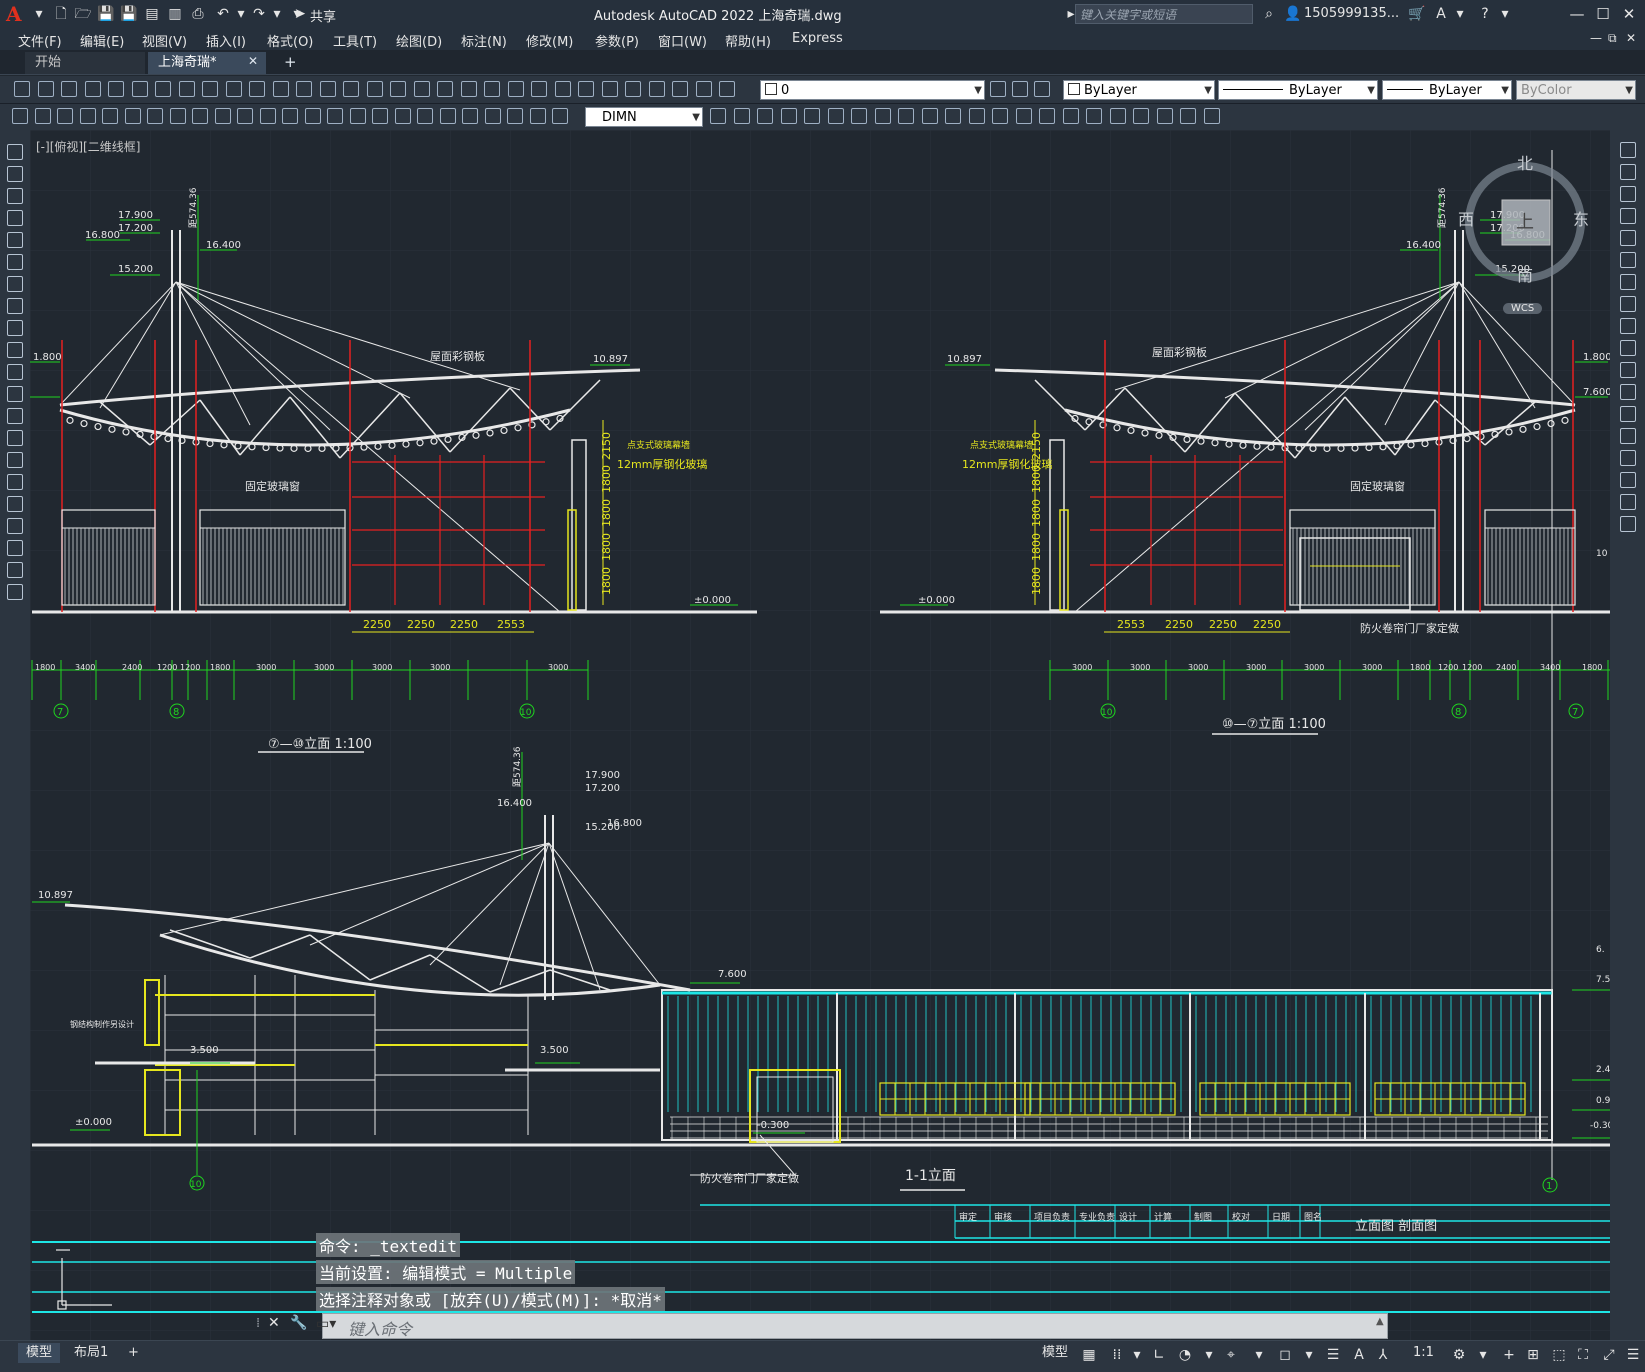 Image resolution: width=1645 pixels, height=1372 pixels. Describe the element at coordinates (1259, 1355) in the screenshot. I see `status-toggle-icon-8: ▾` at that location.